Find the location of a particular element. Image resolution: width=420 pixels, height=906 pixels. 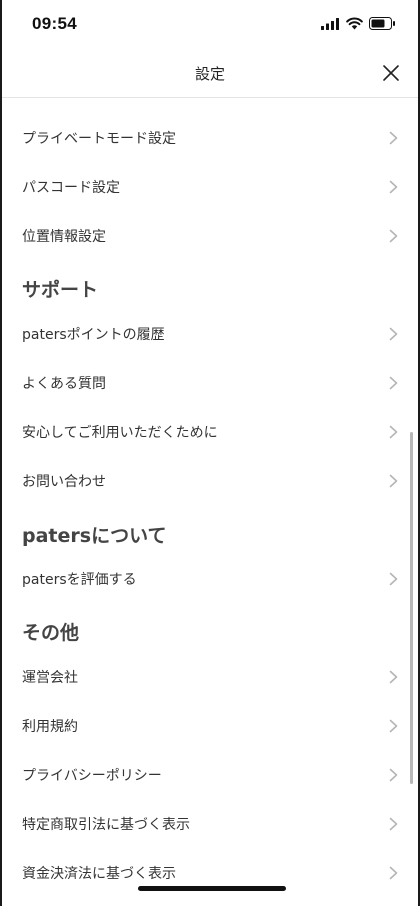

status-icons is located at coordinates (358, 23).